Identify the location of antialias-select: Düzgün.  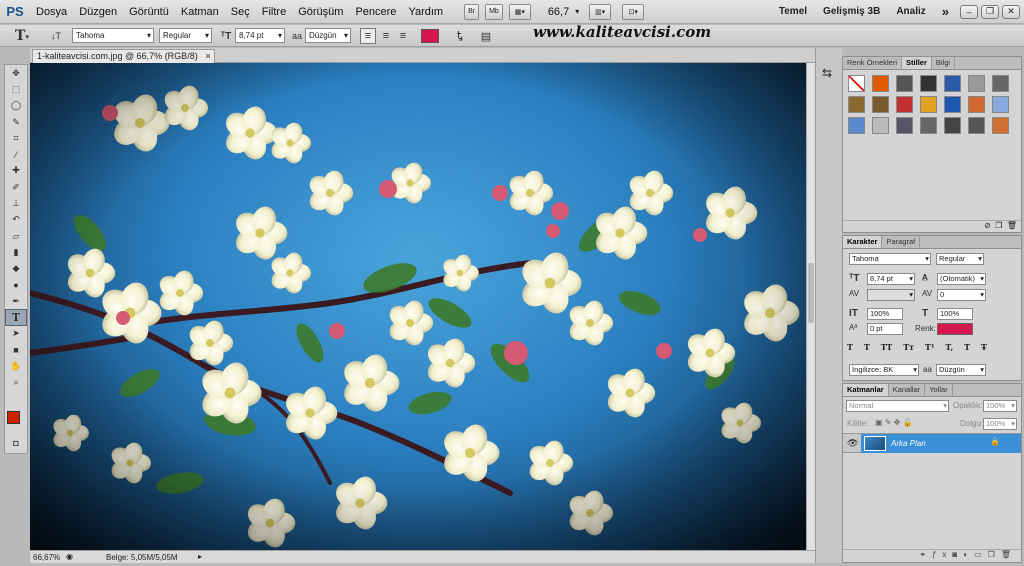
(328, 35).